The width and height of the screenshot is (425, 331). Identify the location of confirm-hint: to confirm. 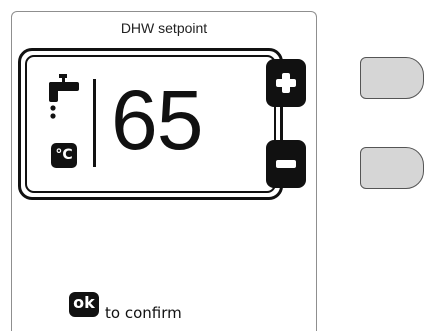
(143, 313).